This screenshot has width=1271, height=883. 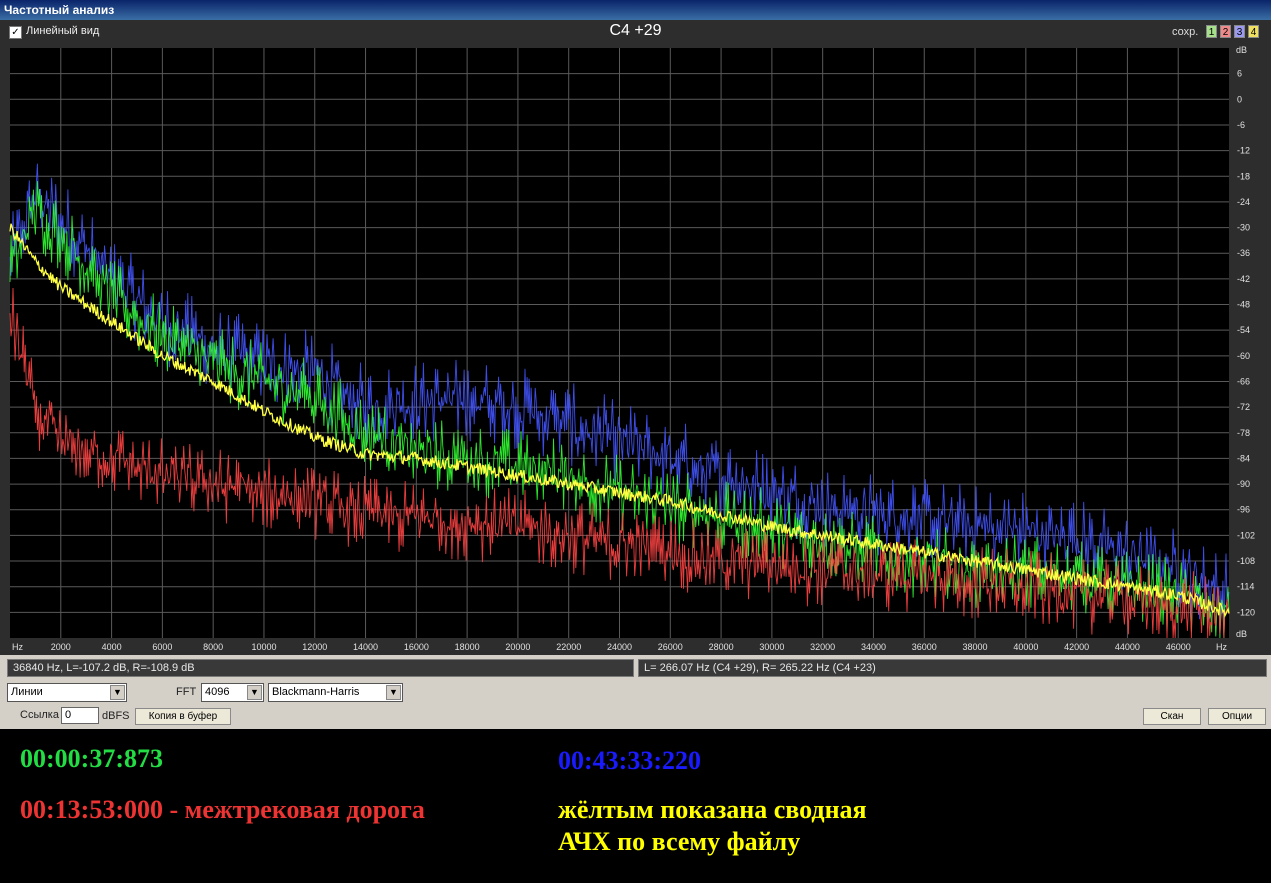 I want to click on y-tick-label: -120, so click(x=1246, y=612).